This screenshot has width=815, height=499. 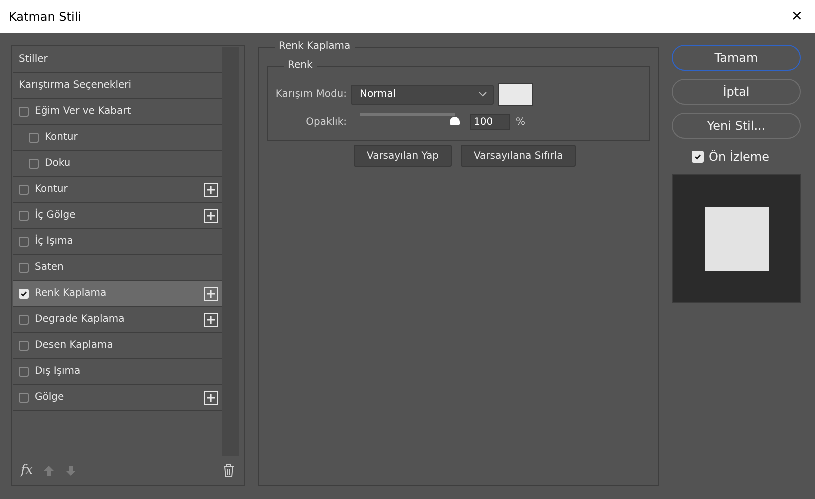 What do you see at coordinates (518, 156) in the screenshot?
I see `default-button: Varsayılana Sıfırla` at bounding box center [518, 156].